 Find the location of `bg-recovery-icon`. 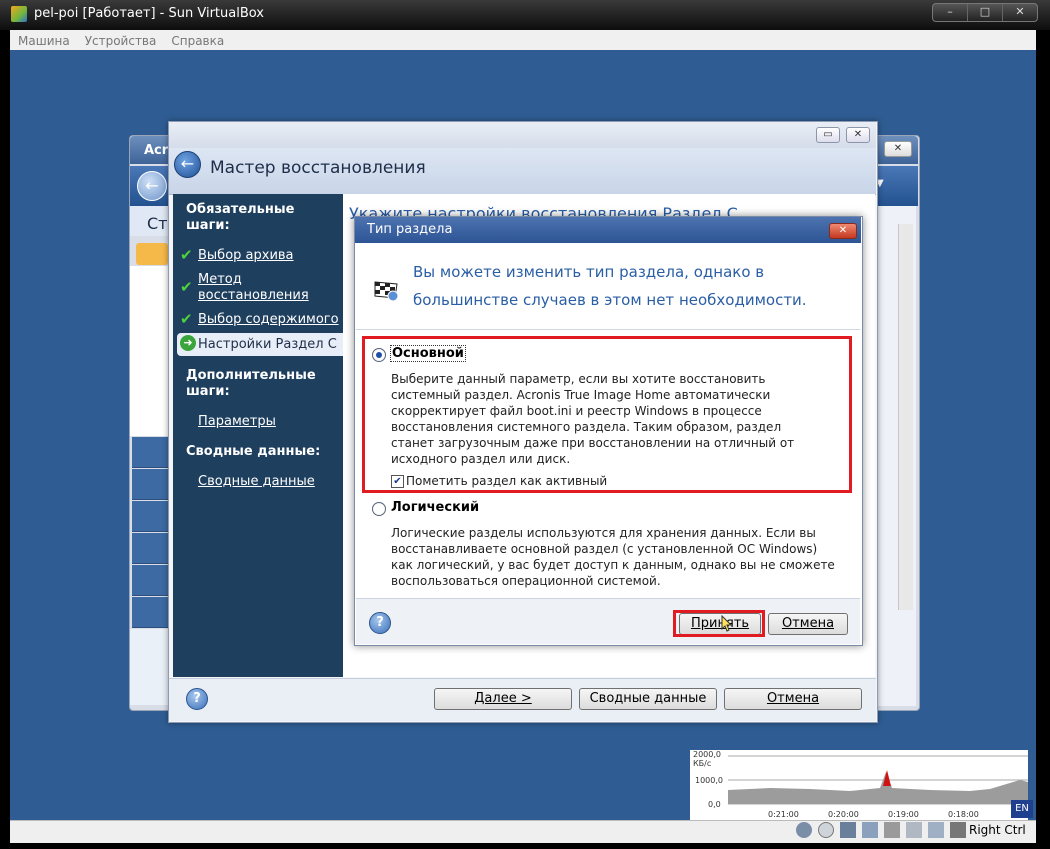

bg-recovery-icon is located at coordinates (150, 484).